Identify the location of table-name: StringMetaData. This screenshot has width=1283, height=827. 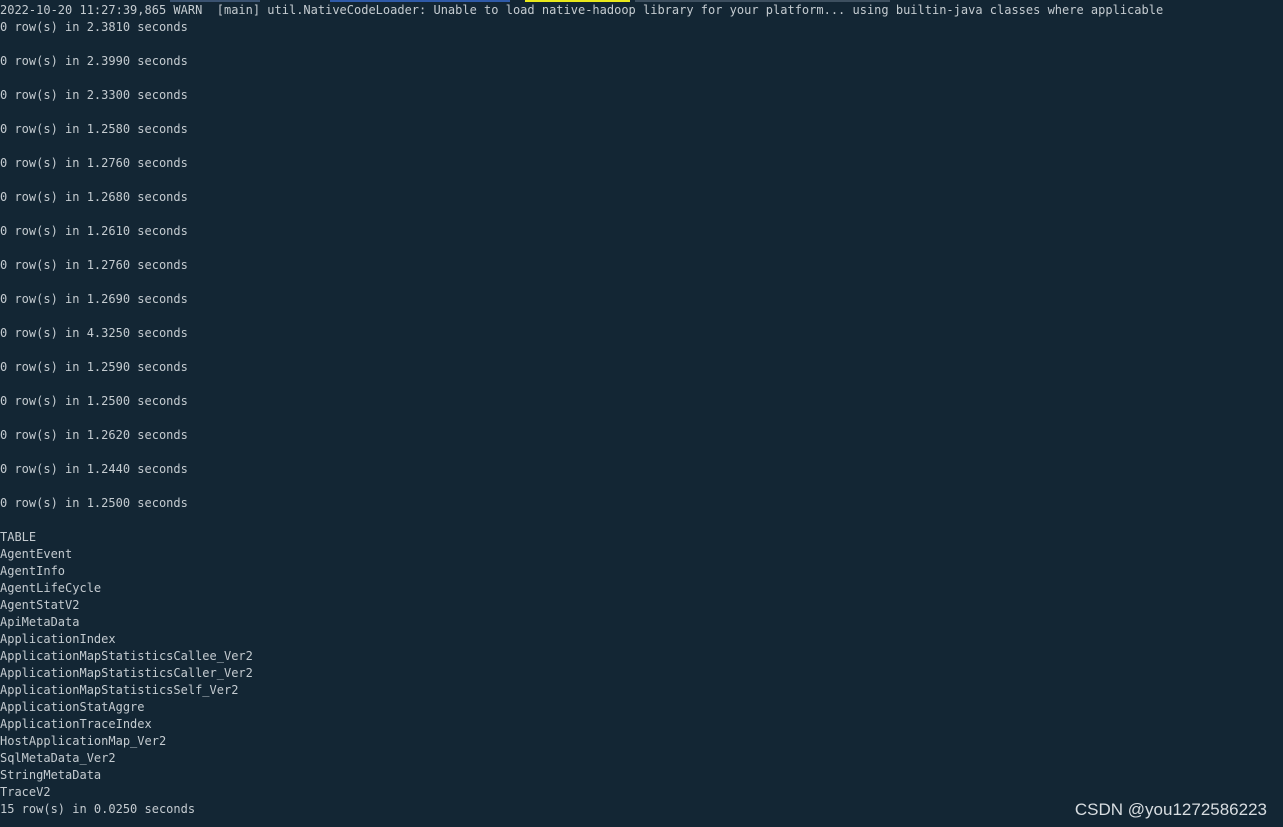
(51, 775).